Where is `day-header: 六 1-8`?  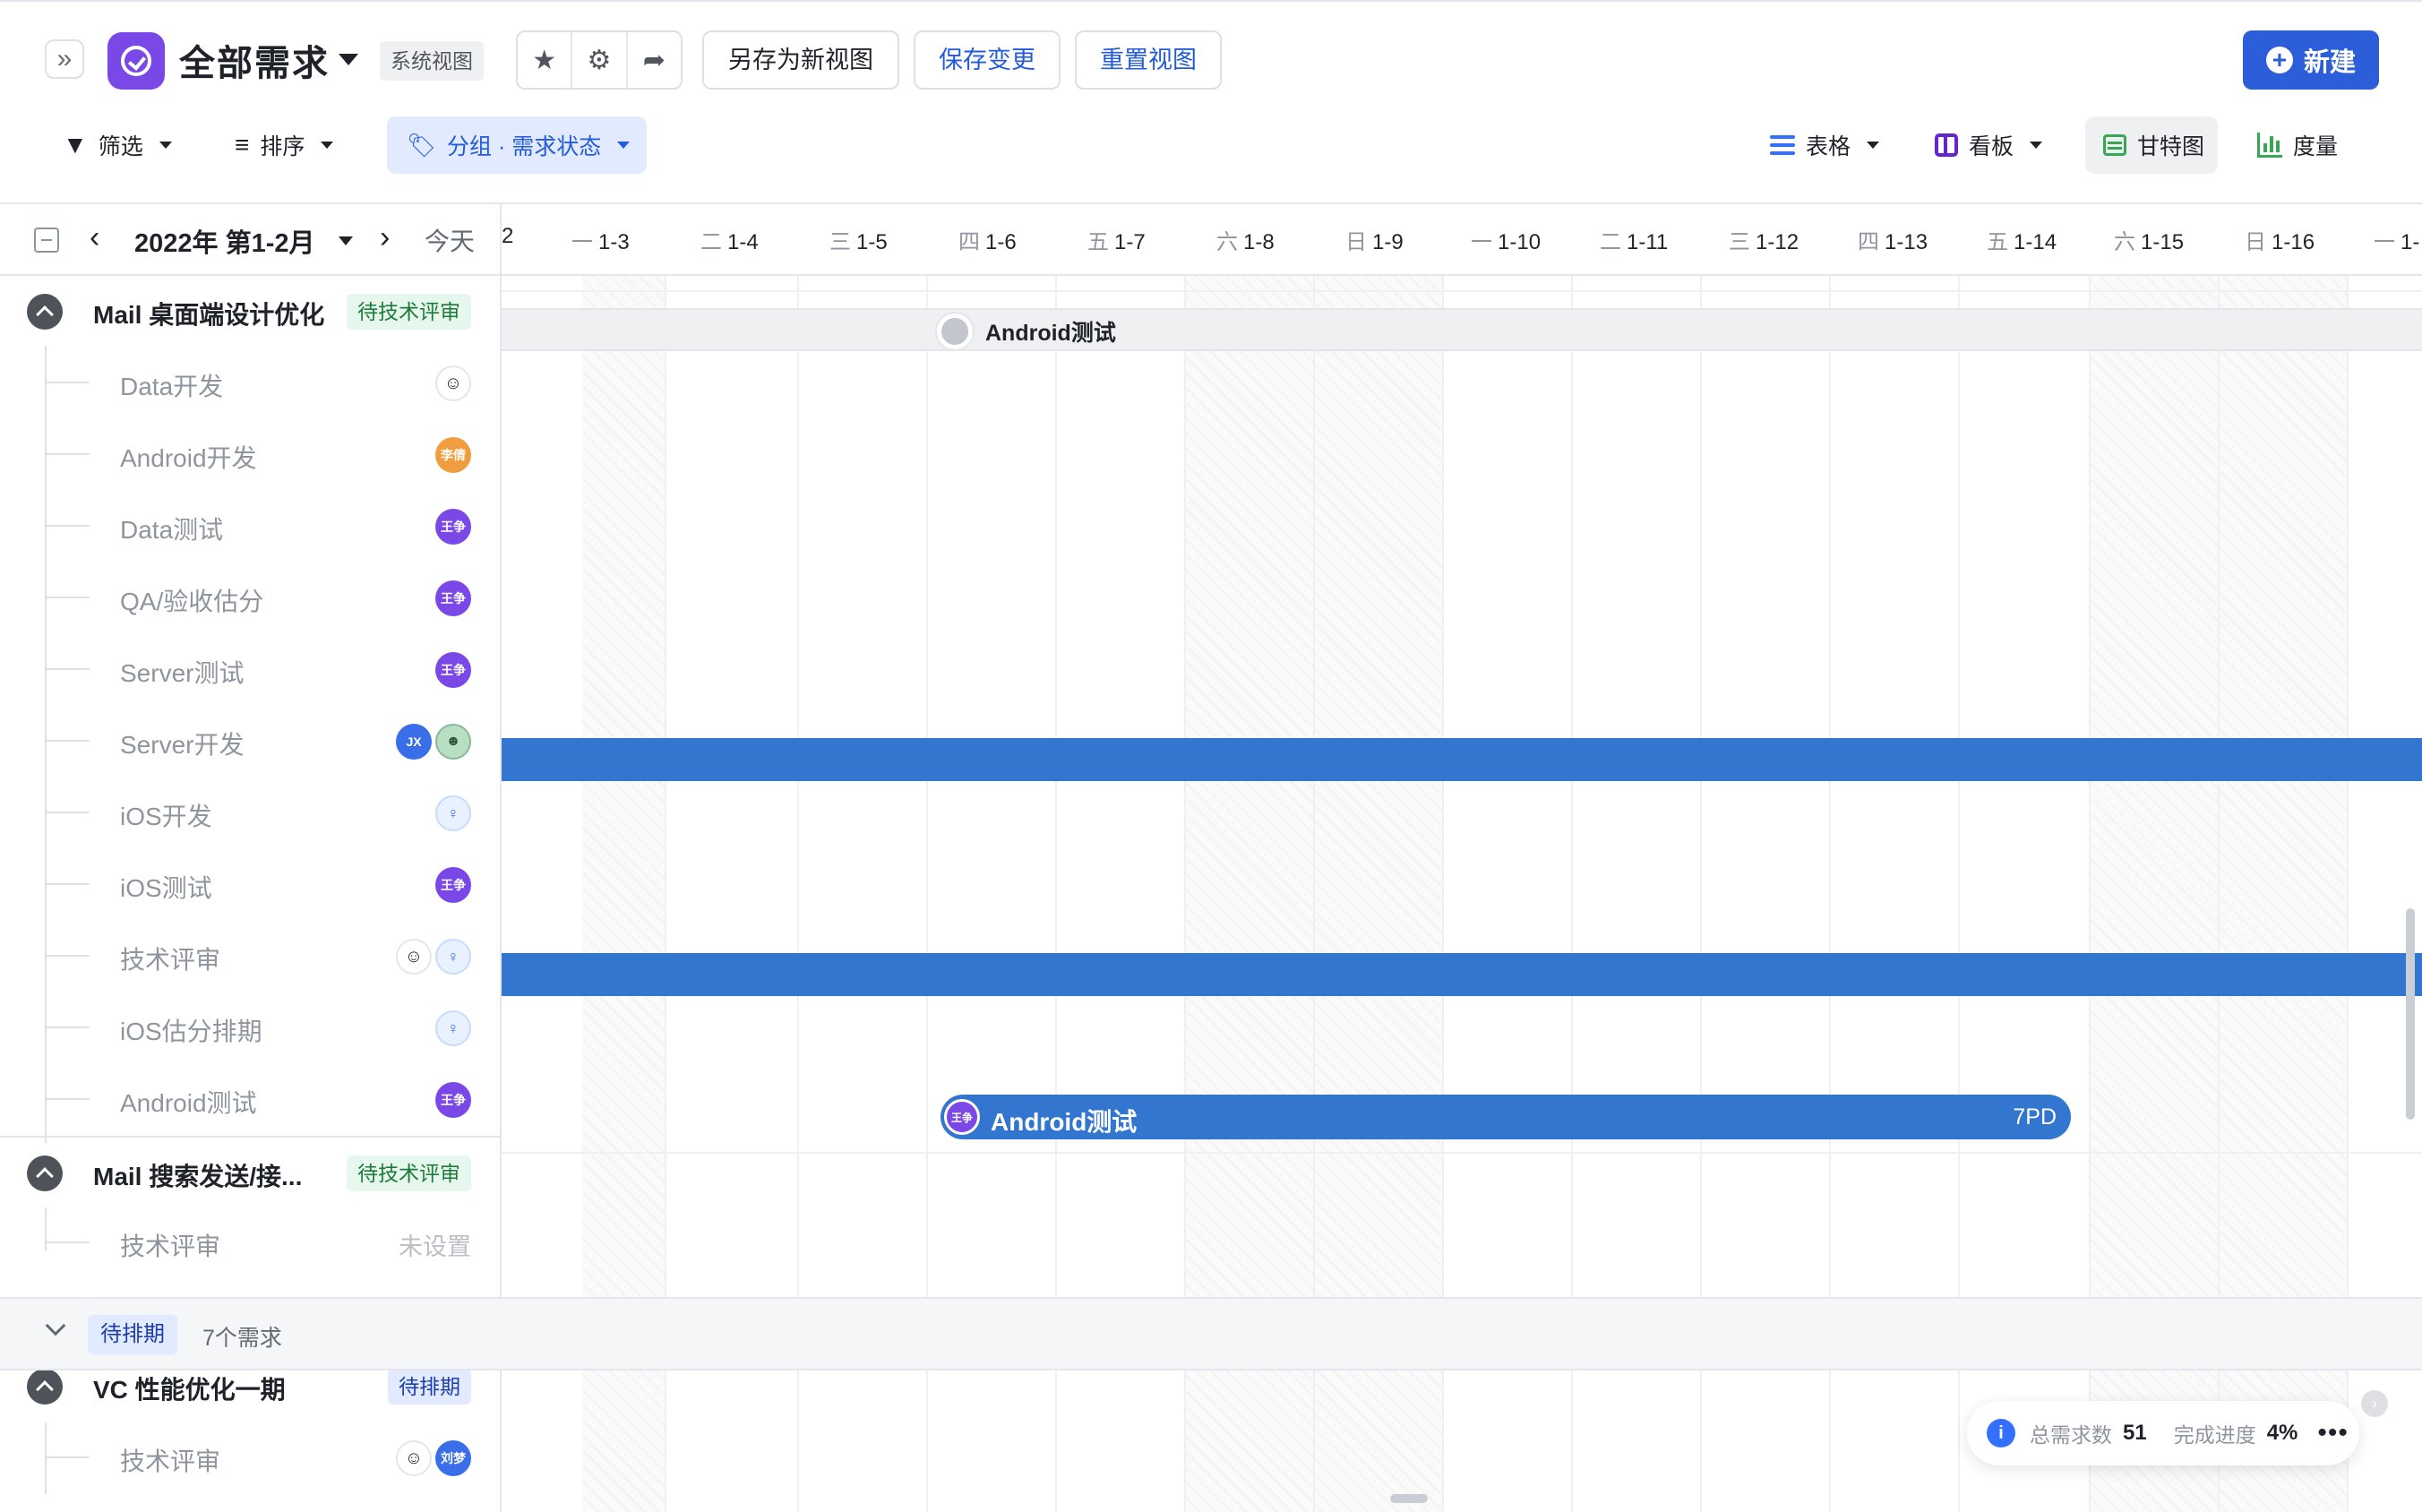
day-header: 六 1-8 is located at coordinates (1245, 242).